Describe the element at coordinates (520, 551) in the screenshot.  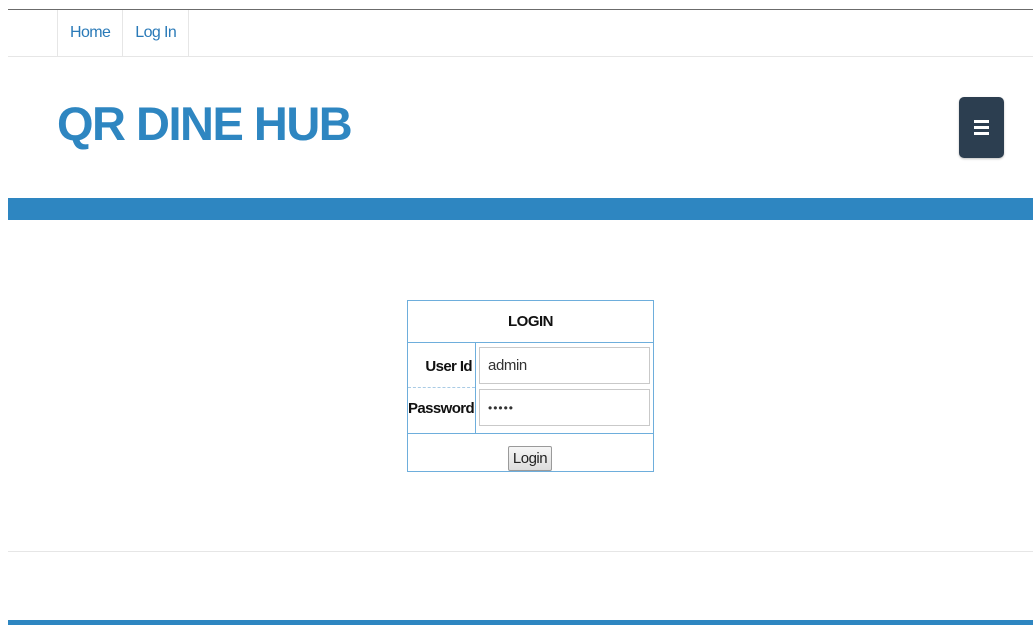
I see `footer-rule` at that location.